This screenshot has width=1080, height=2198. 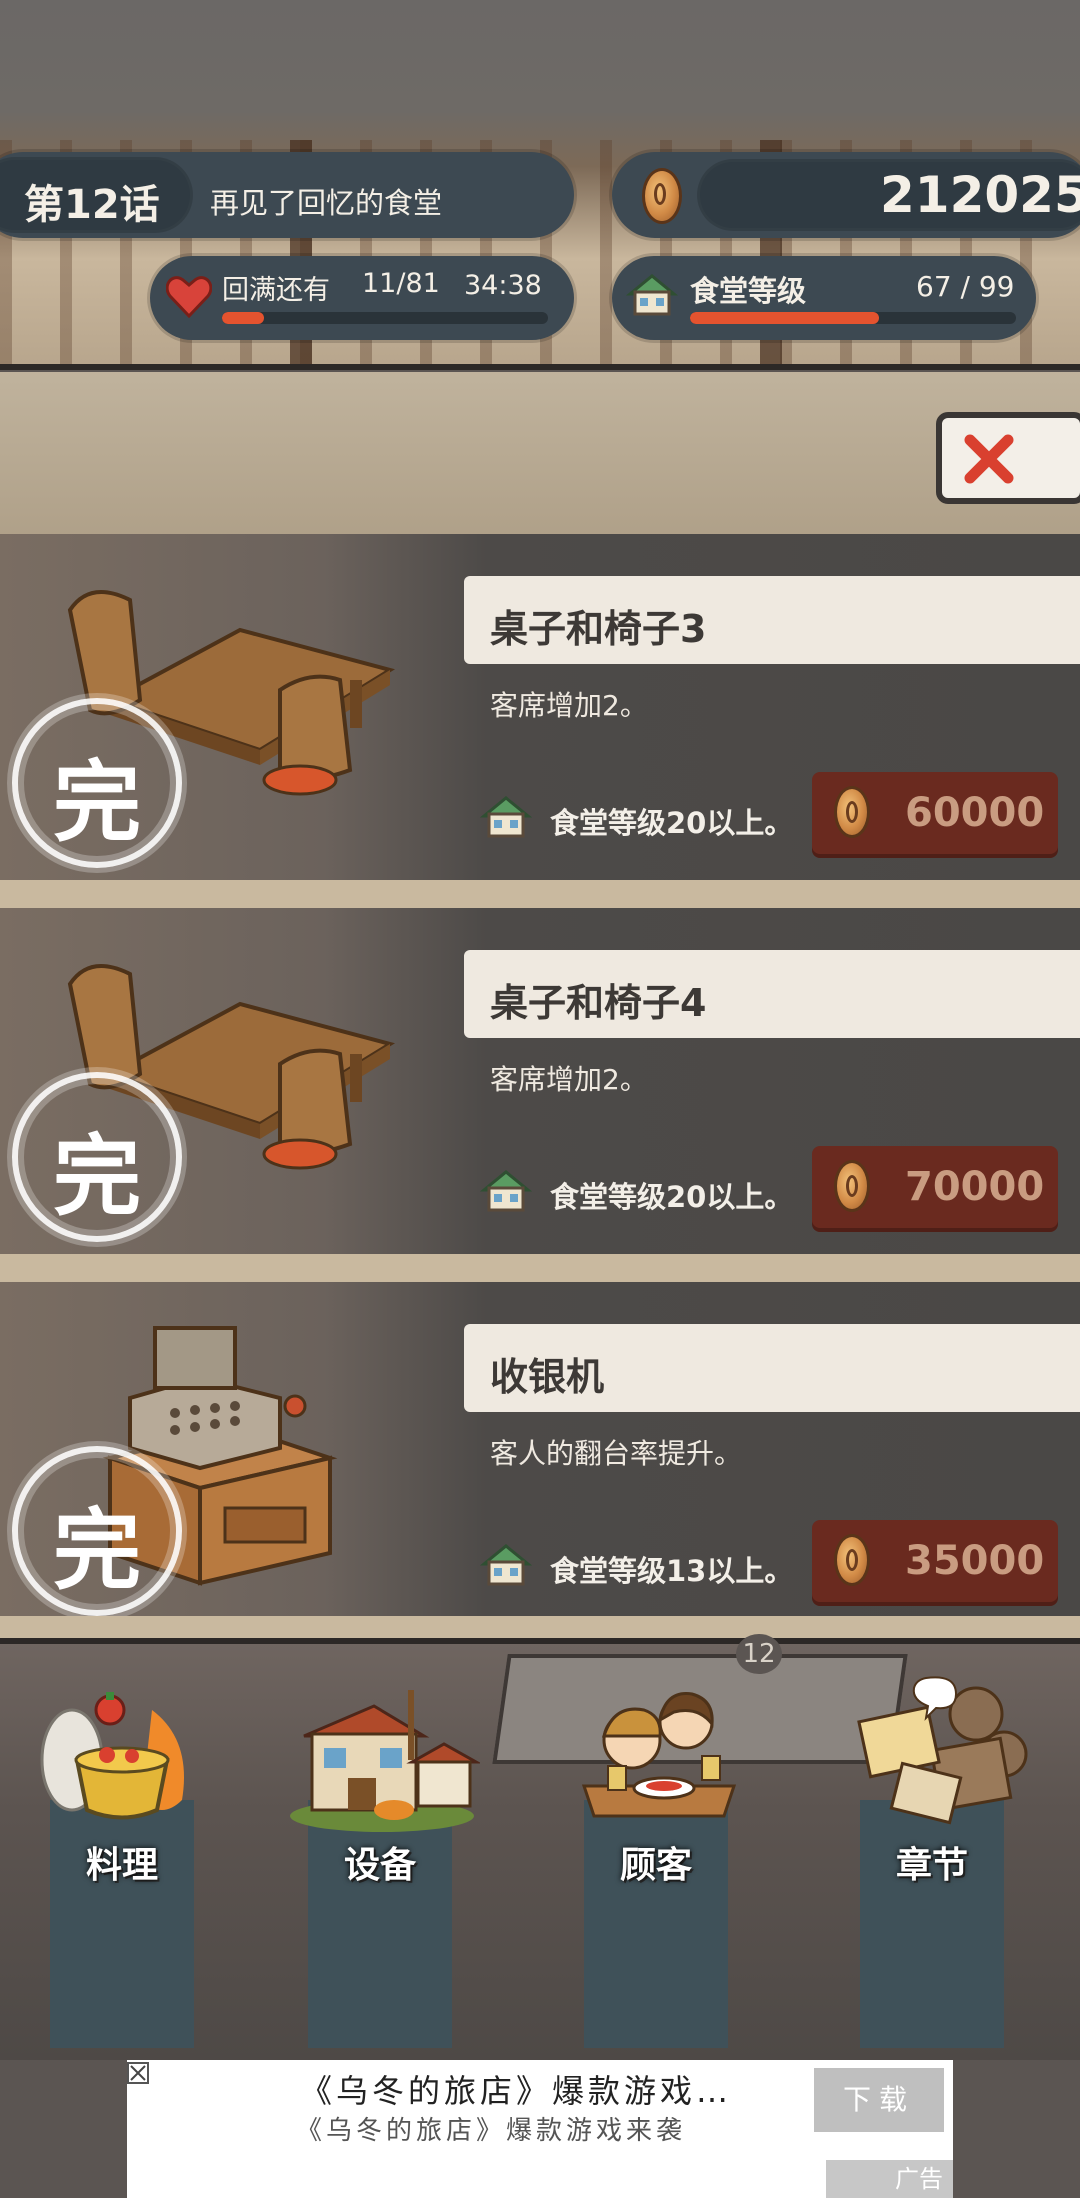 What do you see at coordinates (385, 318) in the screenshot?
I see `stamina-bar` at bounding box center [385, 318].